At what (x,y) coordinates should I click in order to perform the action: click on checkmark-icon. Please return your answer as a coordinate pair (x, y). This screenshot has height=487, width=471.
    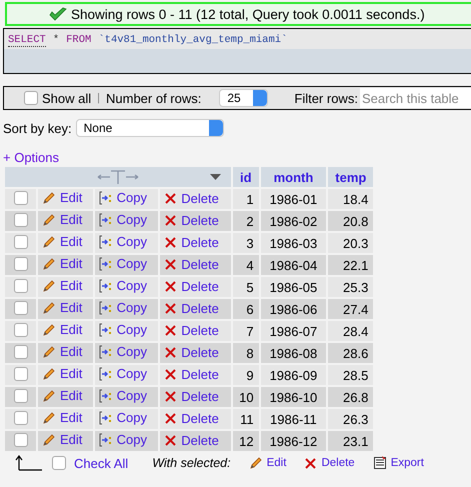
    Looking at the image, I should click on (58, 14).